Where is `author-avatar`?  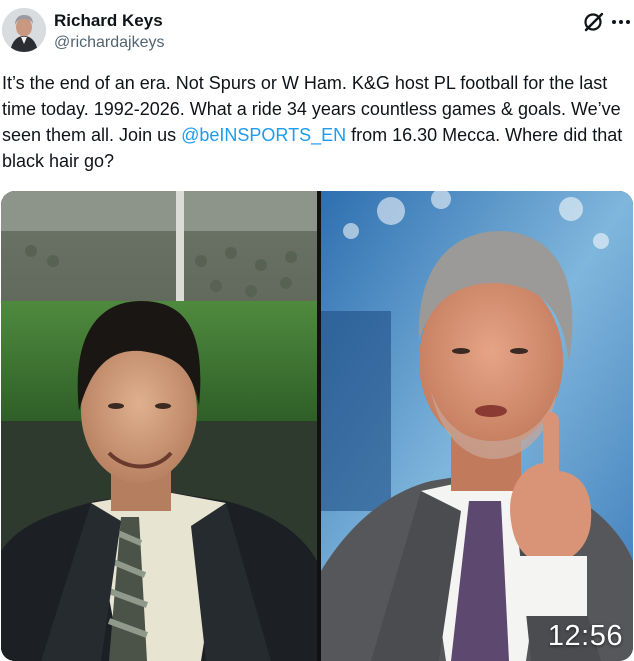
author-avatar is located at coordinates (24, 30).